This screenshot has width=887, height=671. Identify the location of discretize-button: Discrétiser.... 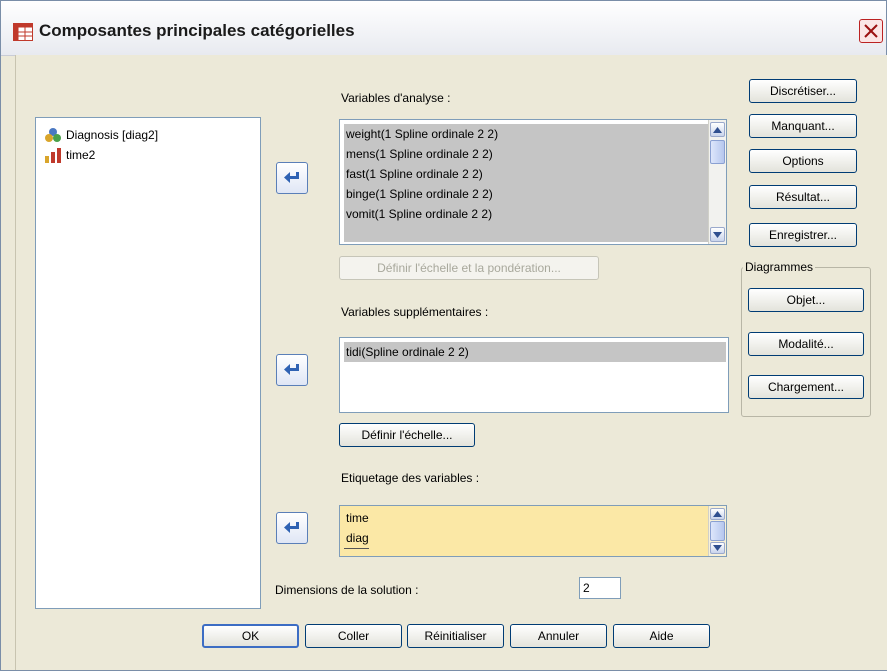
(803, 91).